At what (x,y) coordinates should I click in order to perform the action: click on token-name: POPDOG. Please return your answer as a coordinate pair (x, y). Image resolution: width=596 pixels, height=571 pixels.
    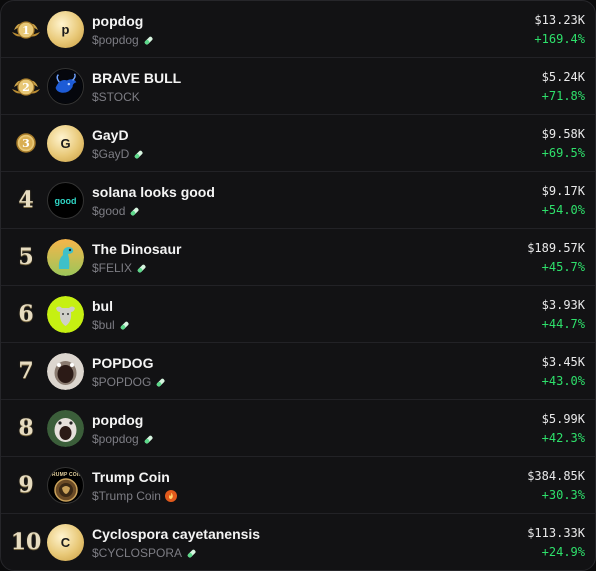
    Looking at the image, I should click on (123, 363).